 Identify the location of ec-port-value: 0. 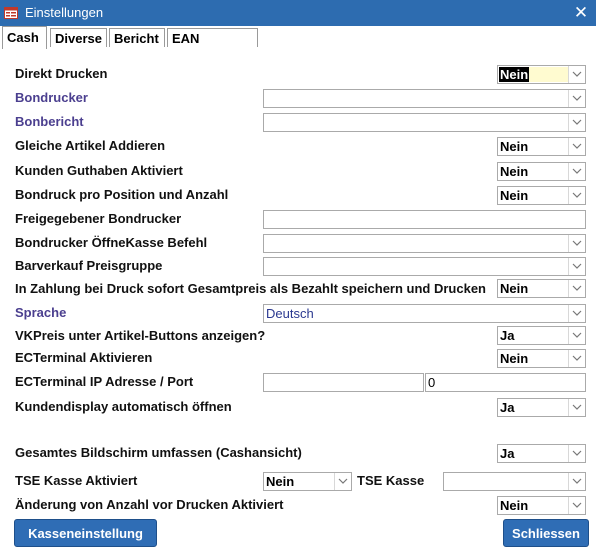
(432, 382).